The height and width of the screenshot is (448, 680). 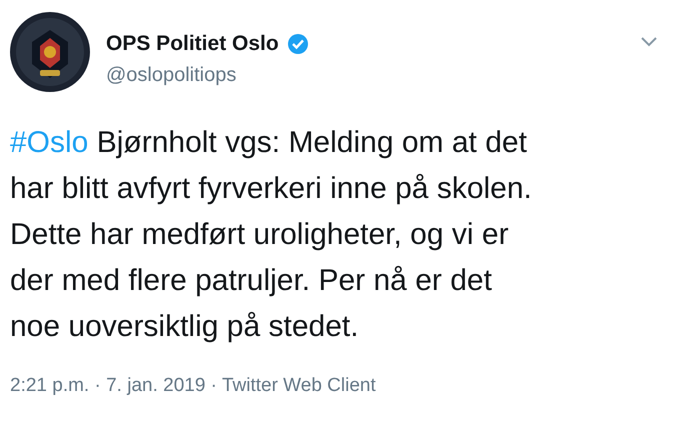 What do you see at coordinates (50, 52) in the screenshot?
I see `avatar` at bounding box center [50, 52].